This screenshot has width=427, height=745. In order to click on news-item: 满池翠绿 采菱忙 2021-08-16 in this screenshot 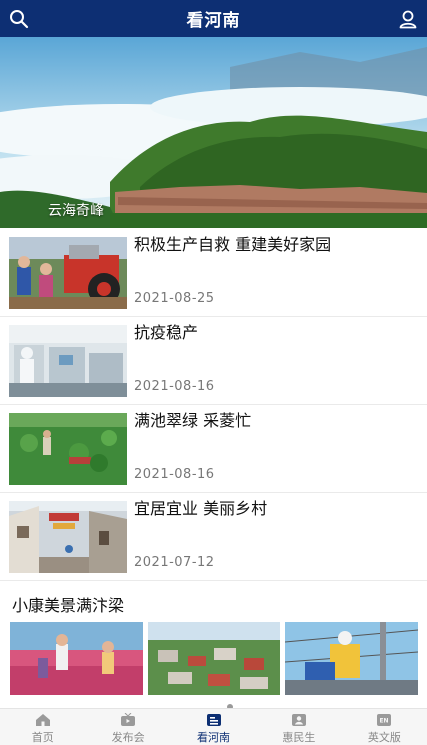, I will do `click(213, 449)`.